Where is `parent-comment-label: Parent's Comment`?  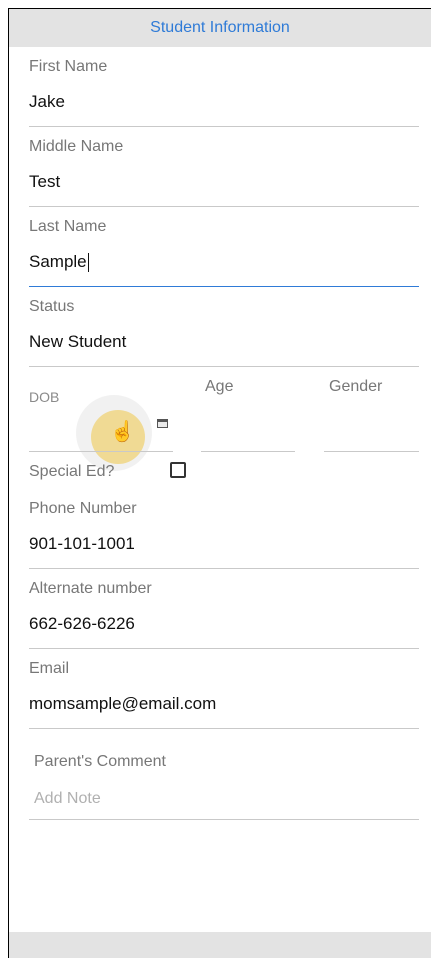
parent-comment-label: Parent's Comment is located at coordinates (100, 761).